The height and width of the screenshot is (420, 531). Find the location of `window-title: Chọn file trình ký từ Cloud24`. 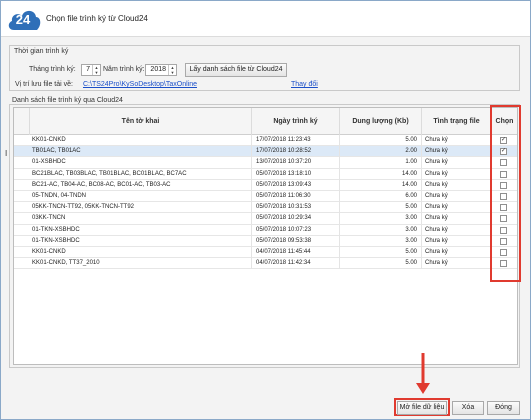

window-title: Chọn file trình ký từ Cloud24 is located at coordinates (97, 18).